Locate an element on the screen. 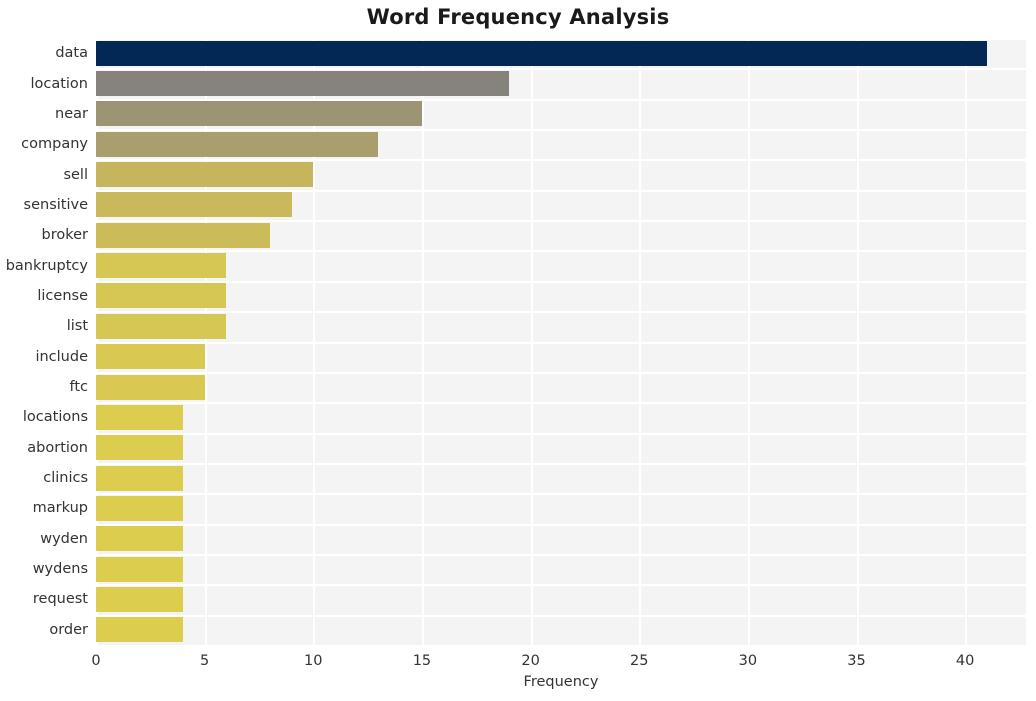 The image size is (1036, 701). x-axis-tick-labels: 0 5 10 15 20 25 30 35 40 is located at coordinates (518, 660).